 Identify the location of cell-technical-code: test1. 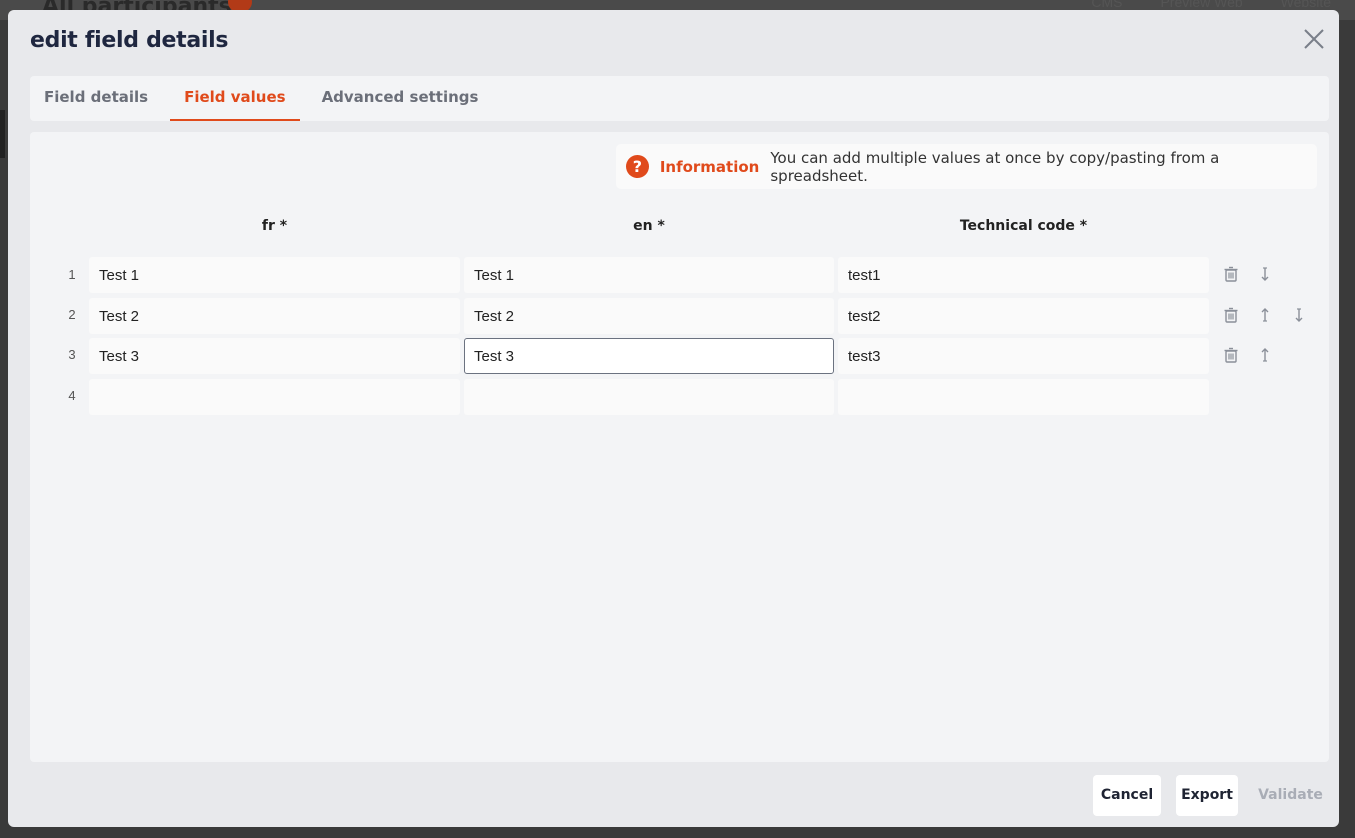
(1023, 275).